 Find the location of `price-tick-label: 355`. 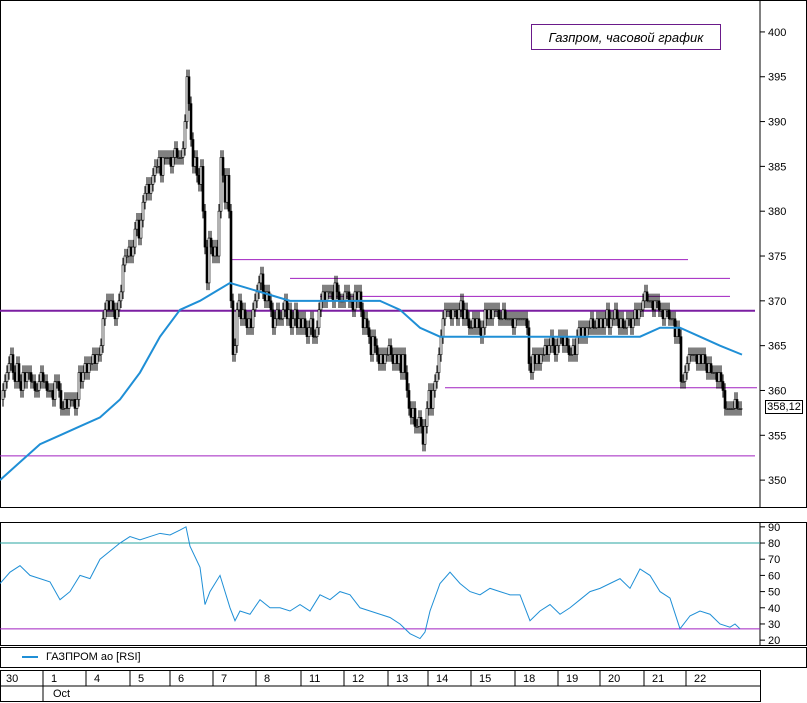

price-tick-label: 355 is located at coordinates (777, 436).